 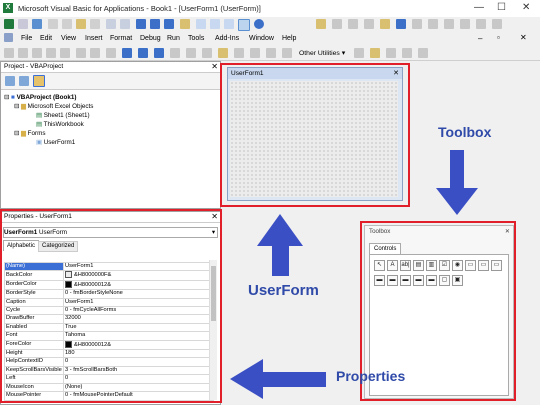 I want to click on userform-annotation: UserForm, so click(x=283, y=290).